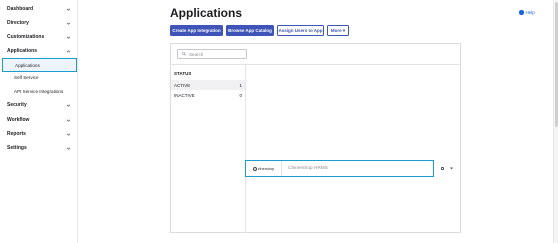  What do you see at coordinates (18, 120) in the screenshot?
I see `sidebar-item-label: Workflow` at bounding box center [18, 120].